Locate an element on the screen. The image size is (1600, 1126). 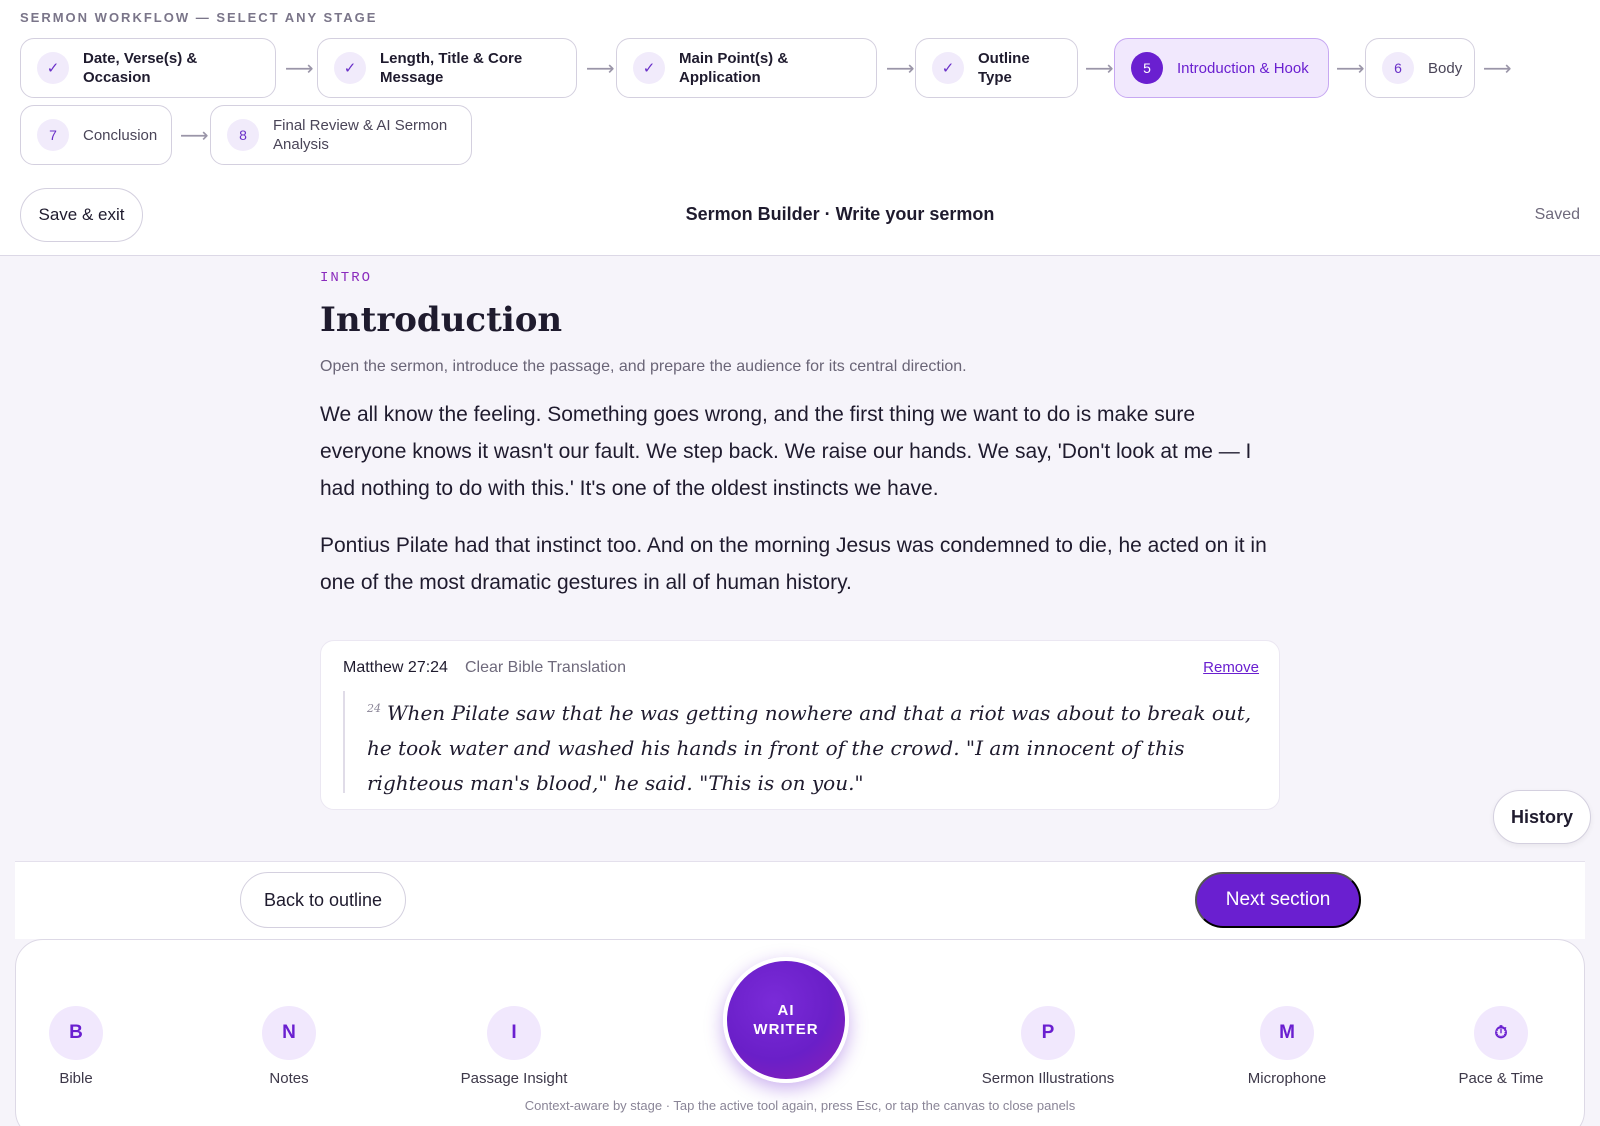
tool-label: Passage Insight is located at coordinates (514, 1078).